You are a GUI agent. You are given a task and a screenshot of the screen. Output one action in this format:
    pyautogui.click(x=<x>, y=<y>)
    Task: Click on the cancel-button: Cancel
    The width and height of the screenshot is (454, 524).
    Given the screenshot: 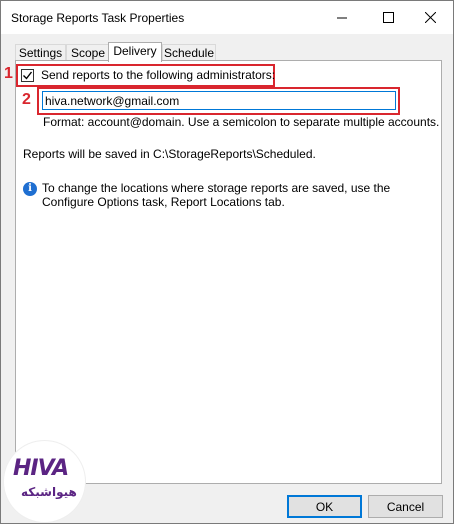 What is the action you would take?
    pyautogui.click(x=405, y=506)
    